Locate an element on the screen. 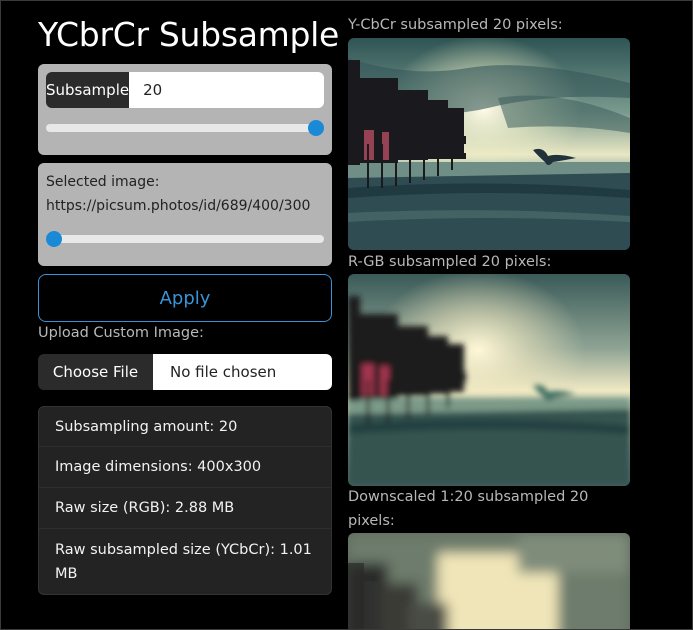  image-selector-slider-track is located at coordinates (185, 239).